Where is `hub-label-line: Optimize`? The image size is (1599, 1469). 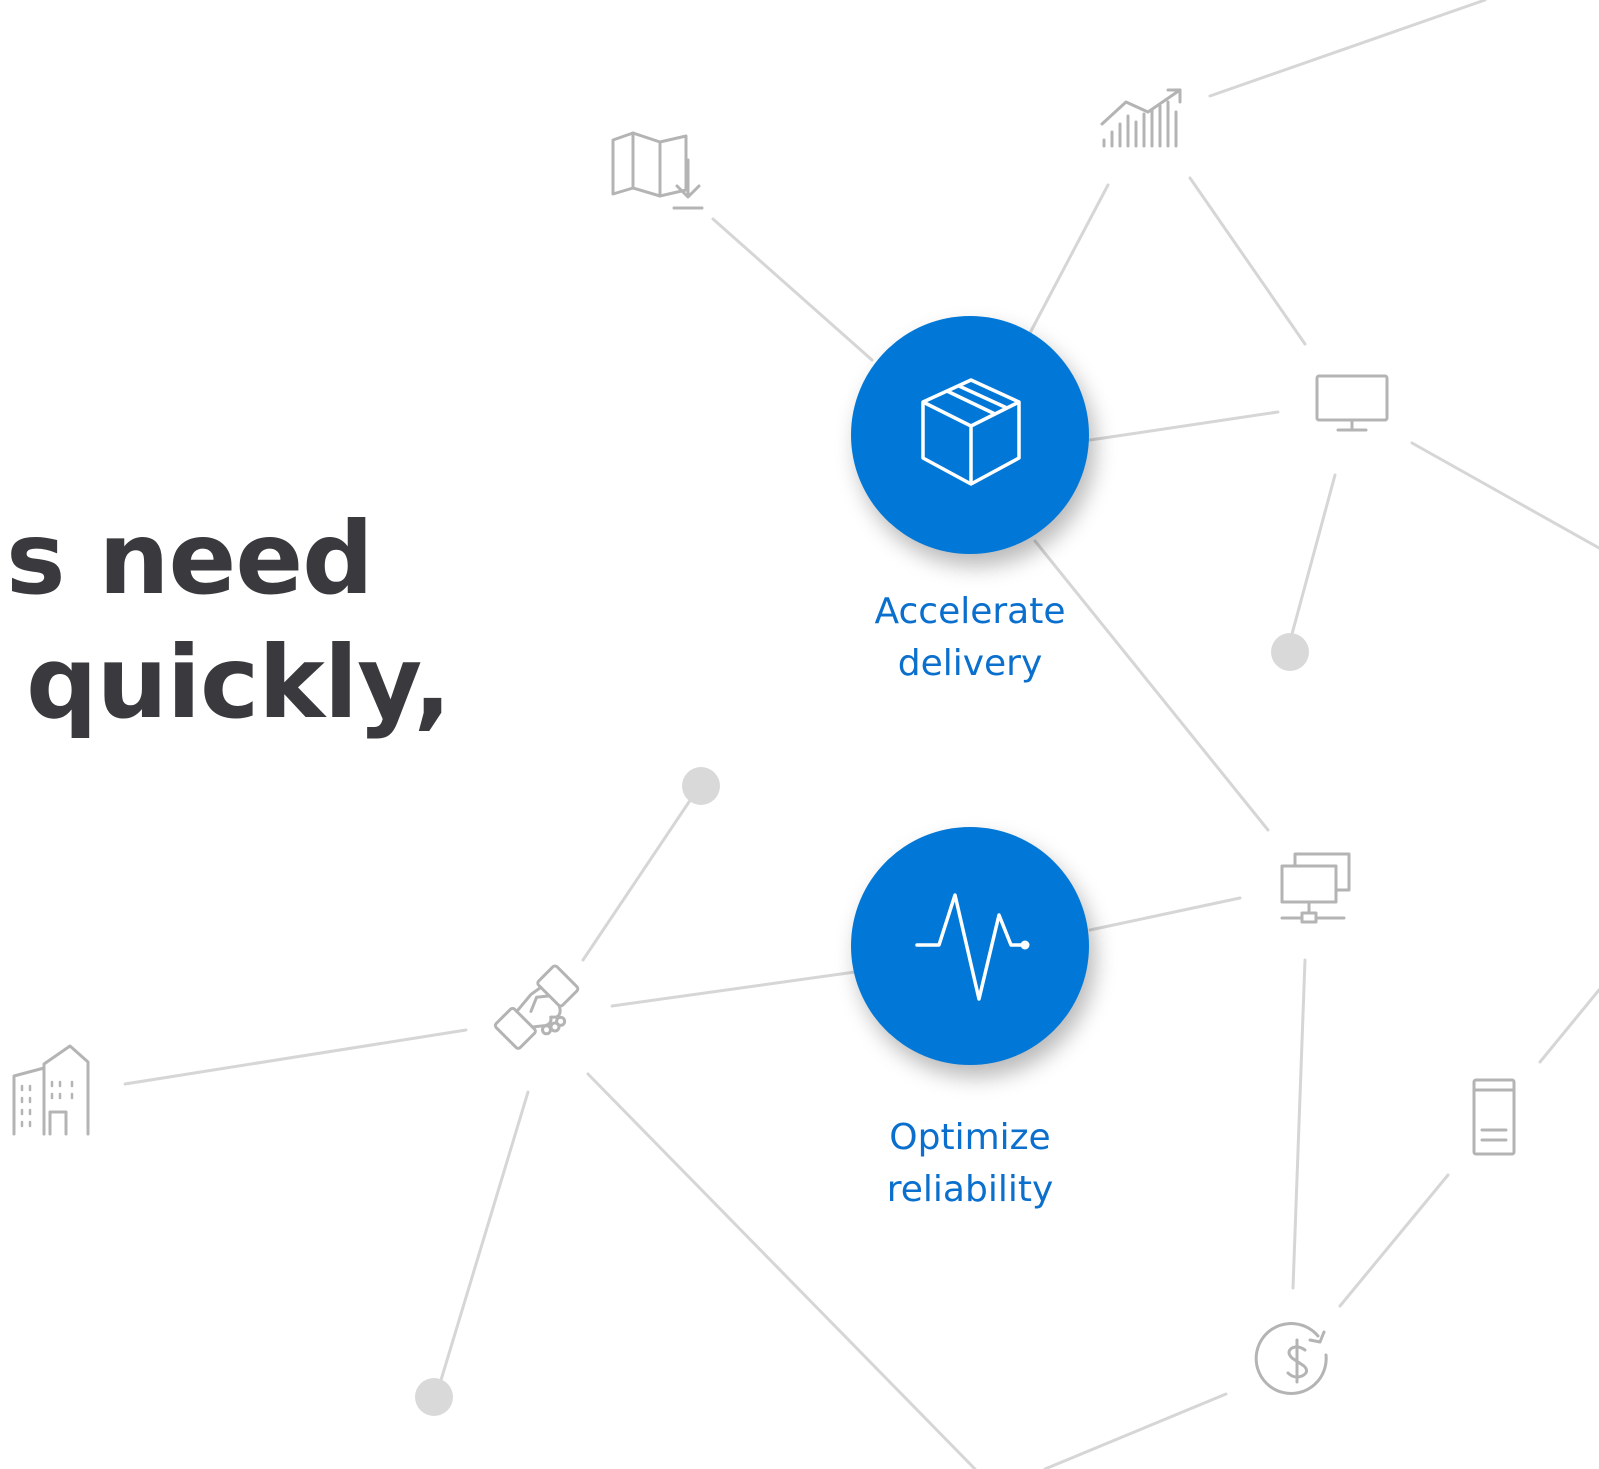
hub-label-line: Optimize is located at coordinates (970, 1137).